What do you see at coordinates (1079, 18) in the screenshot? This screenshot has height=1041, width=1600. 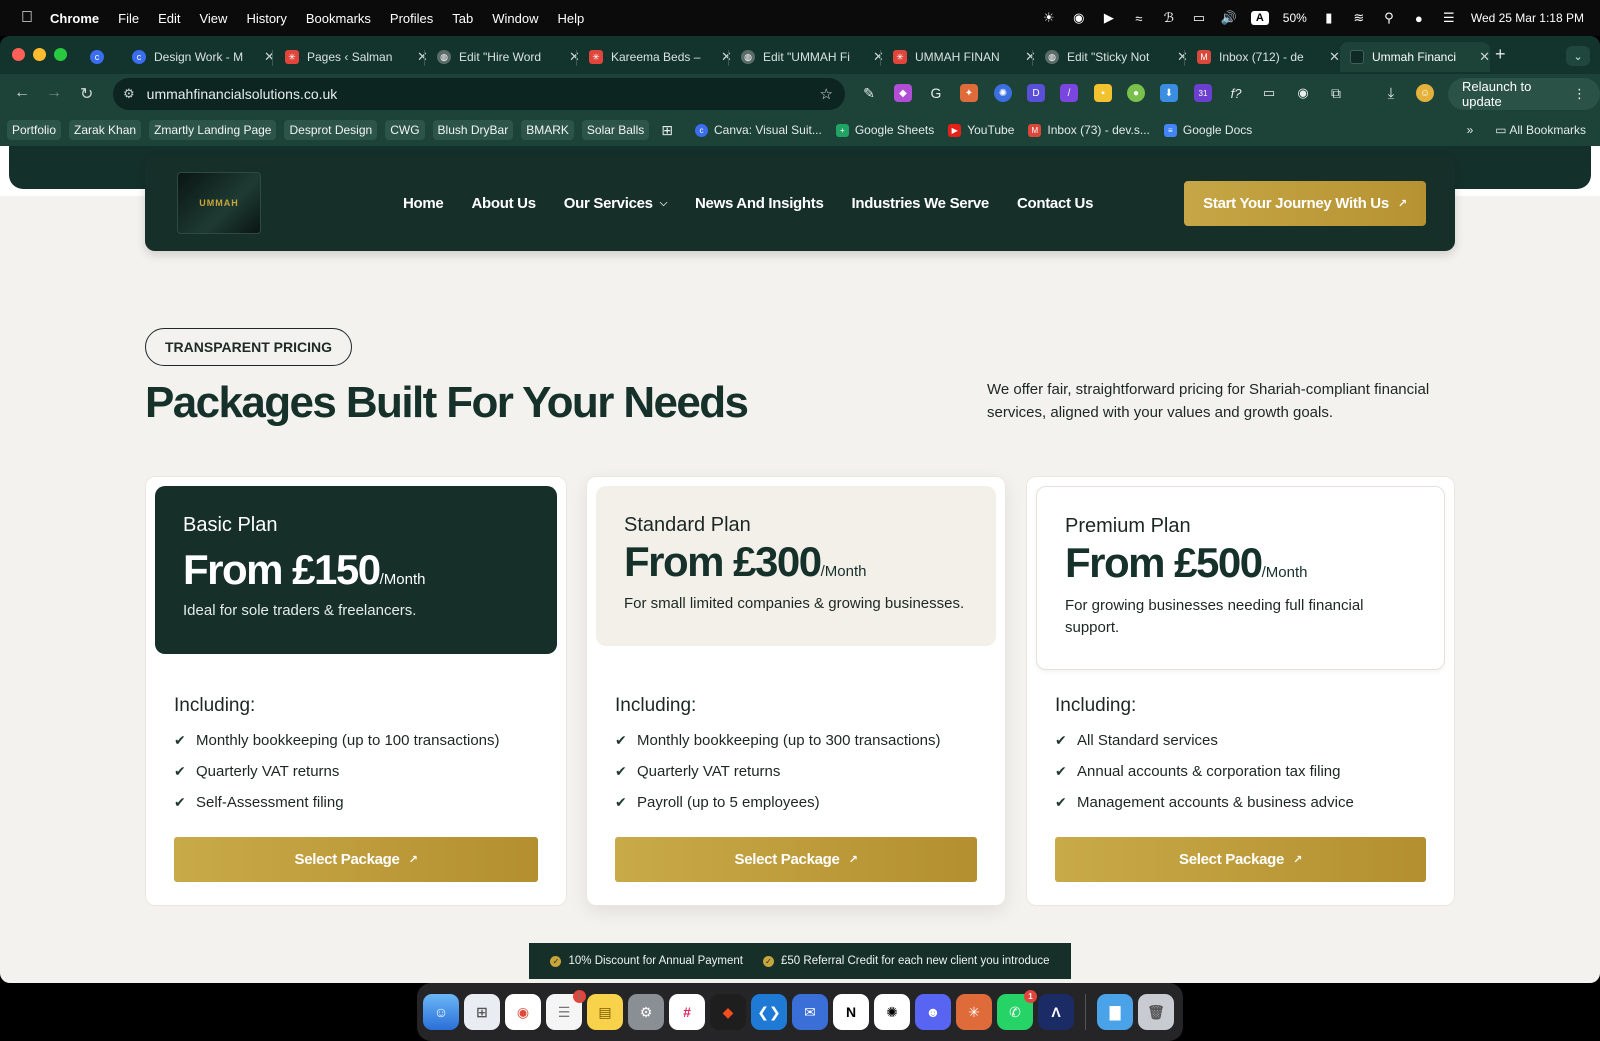 I see `grammarly-icon: ◉` at bounding box center [1079, 18].